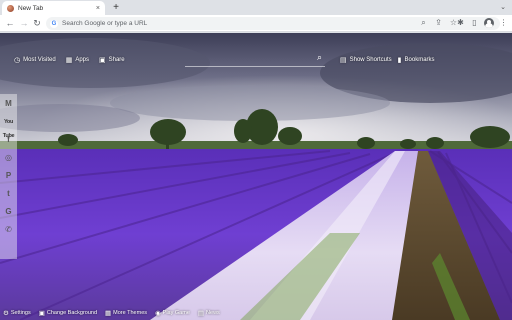 Image resolution: width=512 pixels, height=320 pixels. I want to click on search-underline, so click(255, 66).